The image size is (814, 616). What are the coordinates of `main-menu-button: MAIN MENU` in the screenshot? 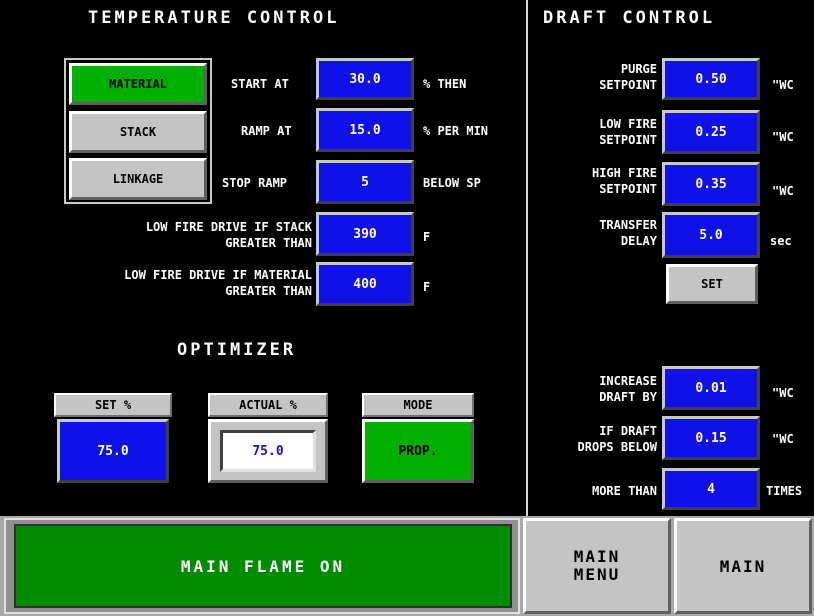 It's located at (597, 566).